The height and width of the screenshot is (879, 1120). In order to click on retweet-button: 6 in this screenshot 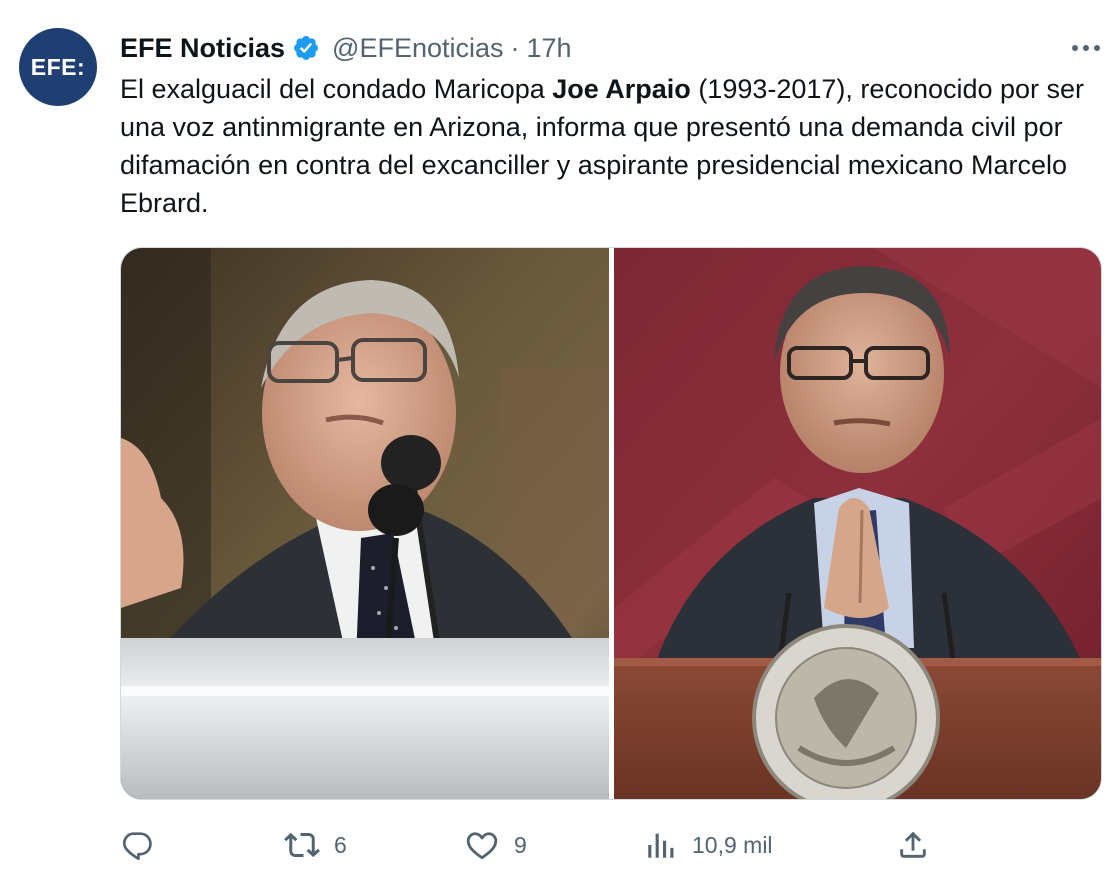, I will do `click(315, 845)`.